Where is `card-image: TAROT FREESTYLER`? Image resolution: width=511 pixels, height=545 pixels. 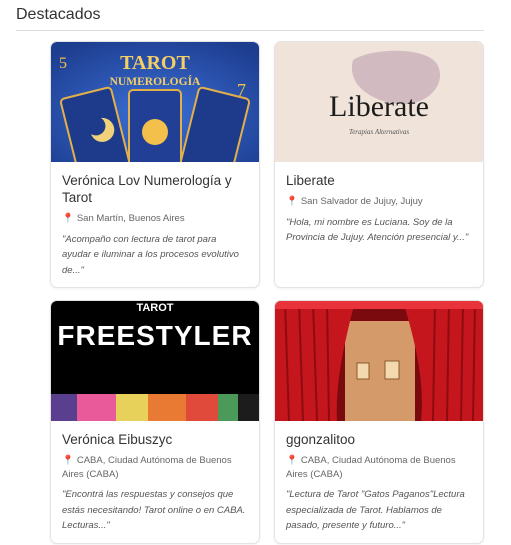 card-image: TAROT FREESTYLER is located at coordinates (155, 361).